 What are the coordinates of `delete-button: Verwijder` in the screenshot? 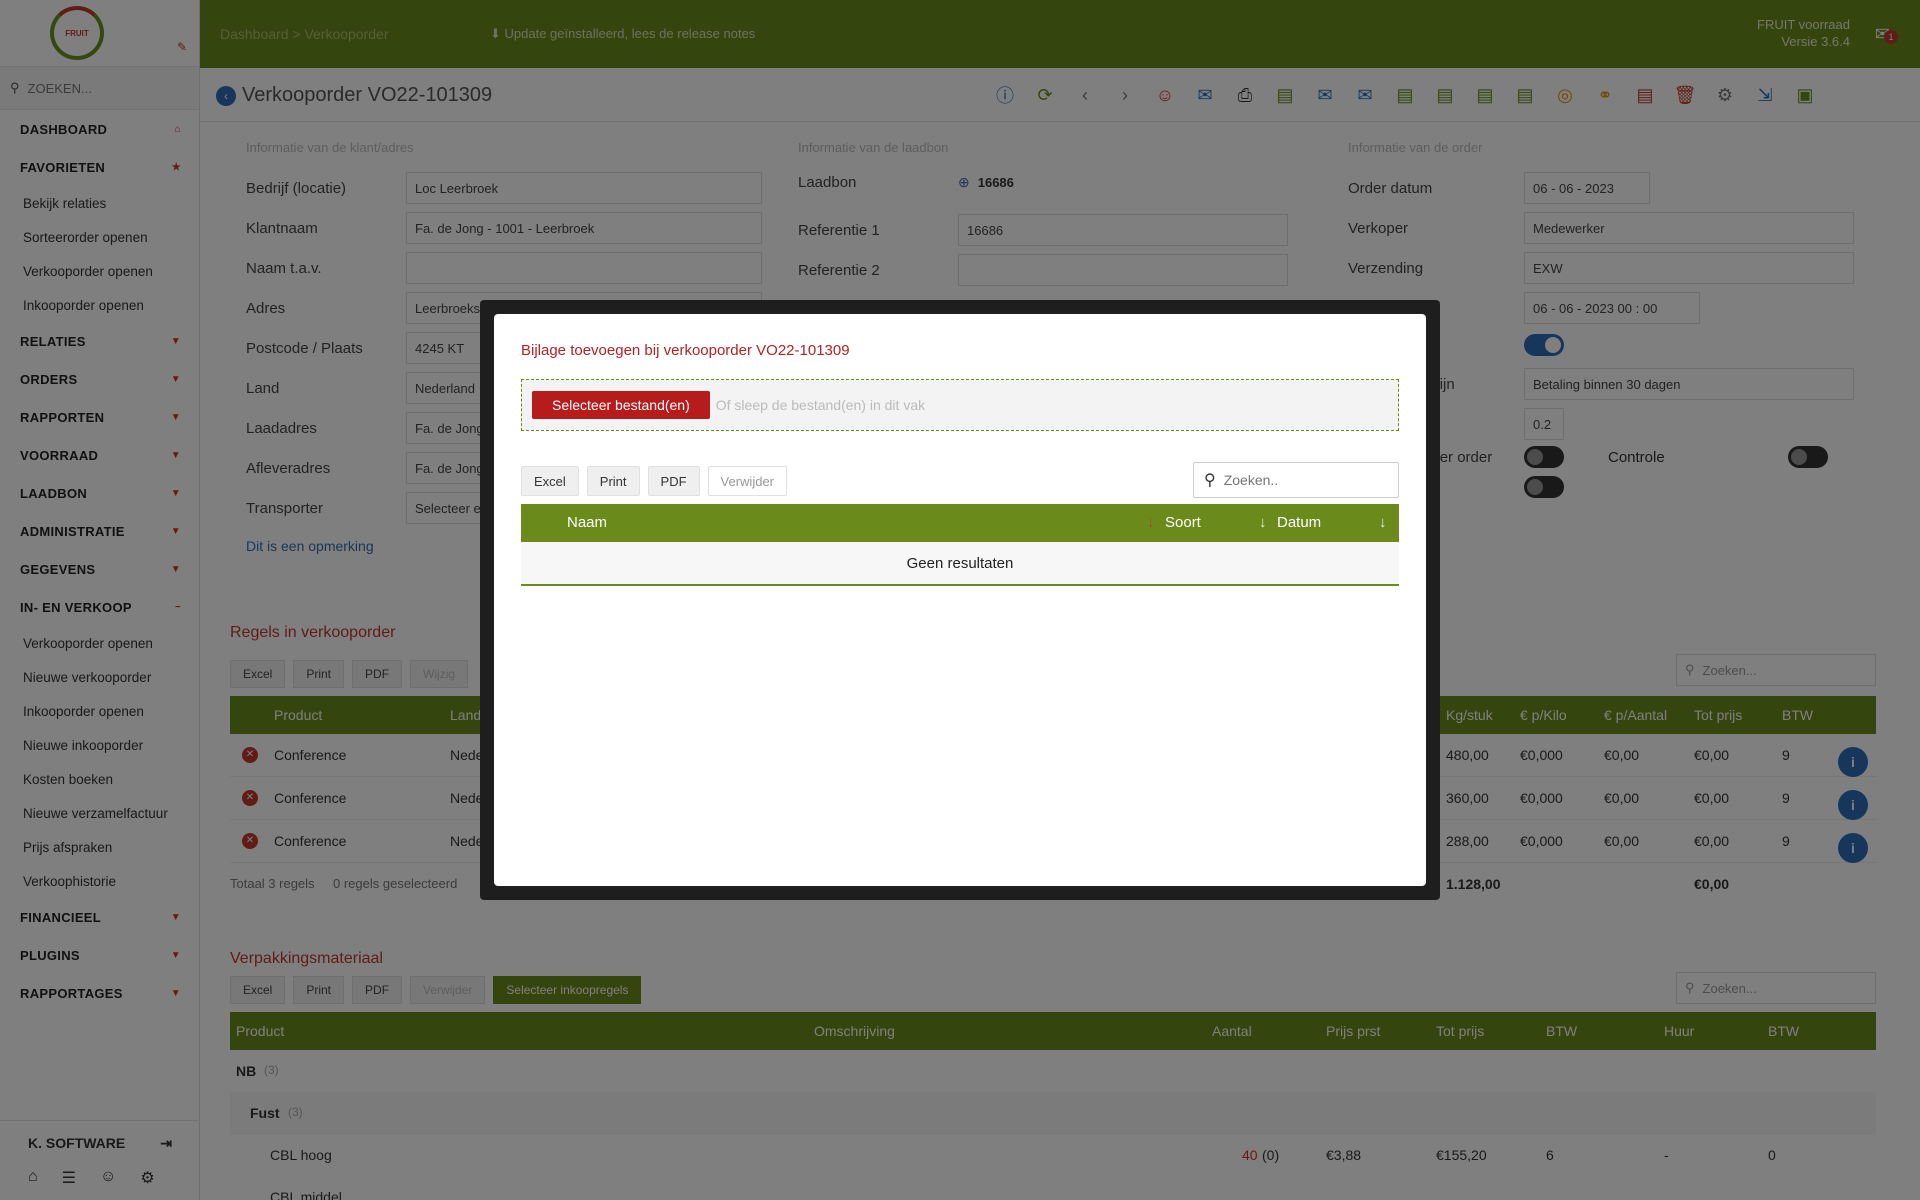 It's located at (747, 481).